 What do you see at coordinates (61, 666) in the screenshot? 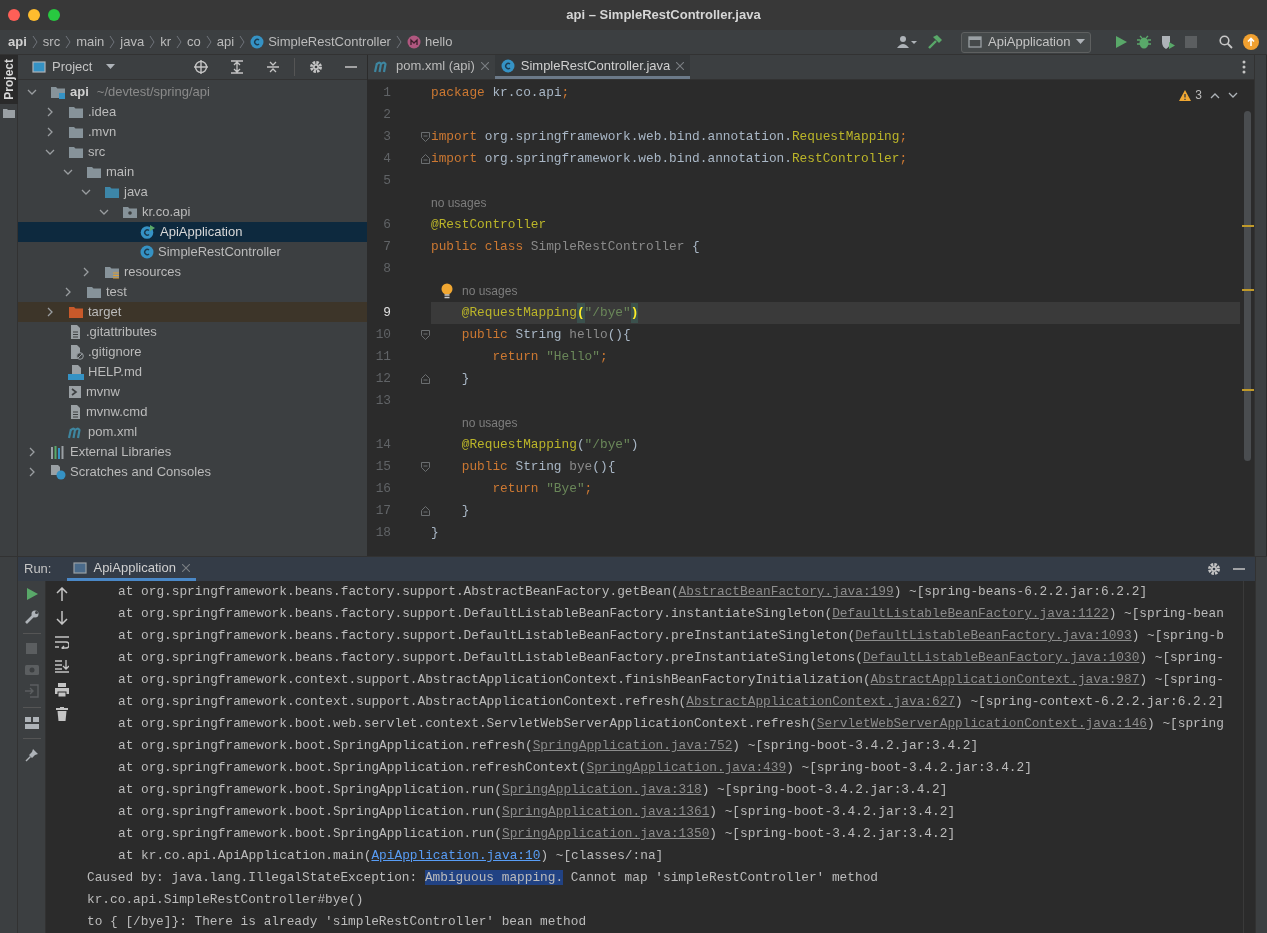
I see `scroll-to-end-icon` at bounding box center [61, 666].